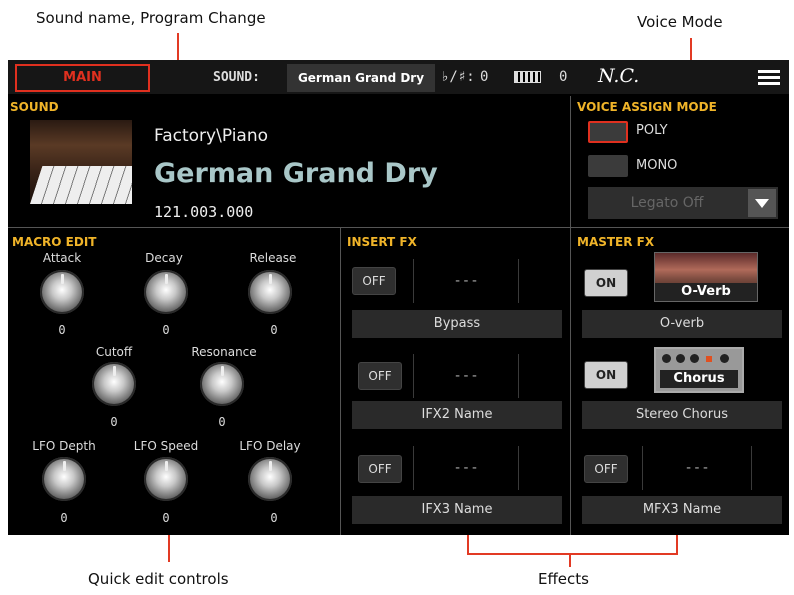 Image resolution: width=794 pixels, height=595 pixels. What do you see at coordinates (82, 78) in the screenshot?
I see `main-tab: MAIN` at bounding box center [82, 78].